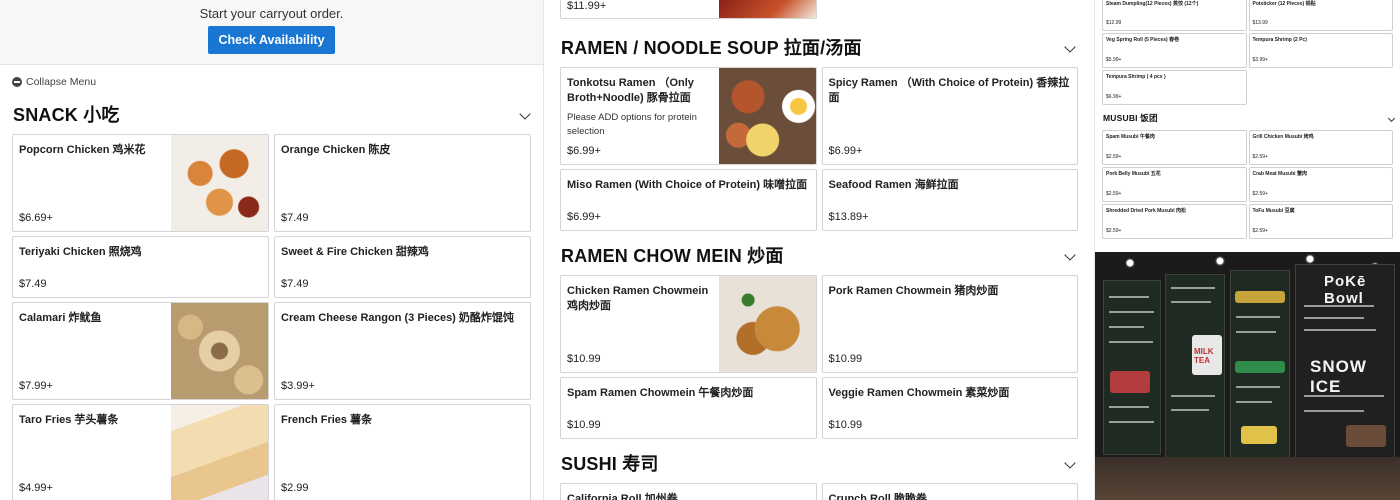 This screenshot has width=1400, height=500. What do you see at coordinates (848, 217) in the screenshot?
I see `item-price: $13.89+` at bounding box center [848, 217].